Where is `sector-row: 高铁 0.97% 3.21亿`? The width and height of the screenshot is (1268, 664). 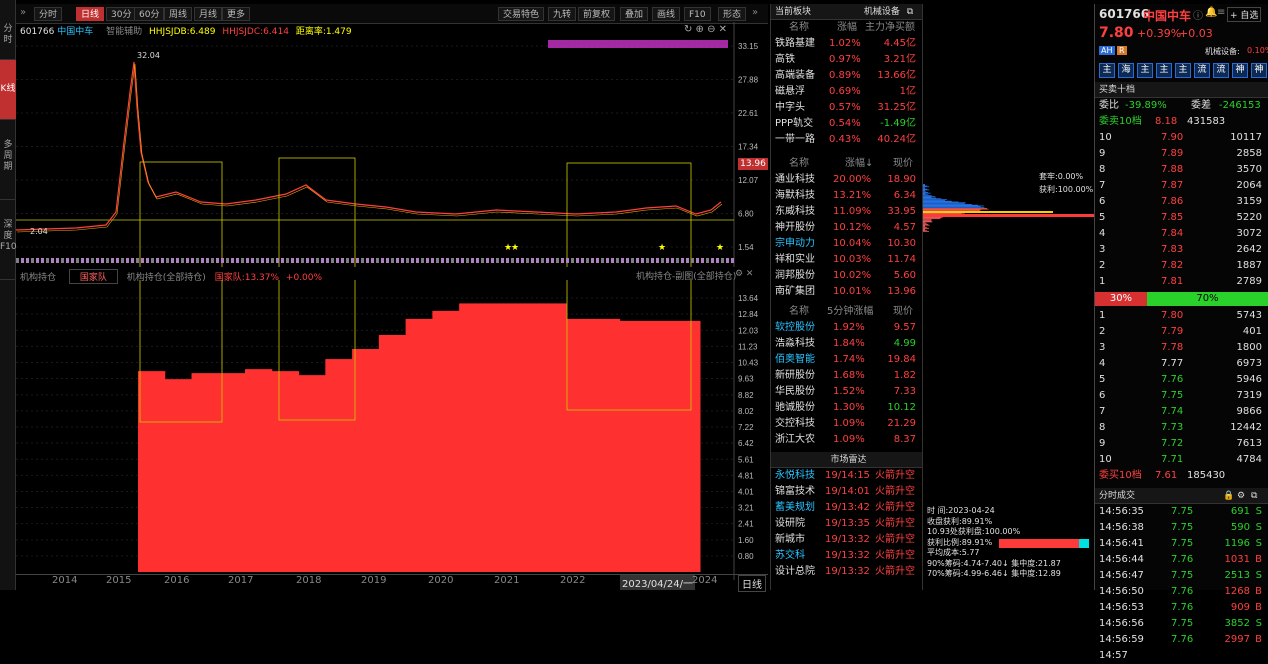 sector-row: 高铁 0.97% 3.21亿 is located at coordinates (846, 60).